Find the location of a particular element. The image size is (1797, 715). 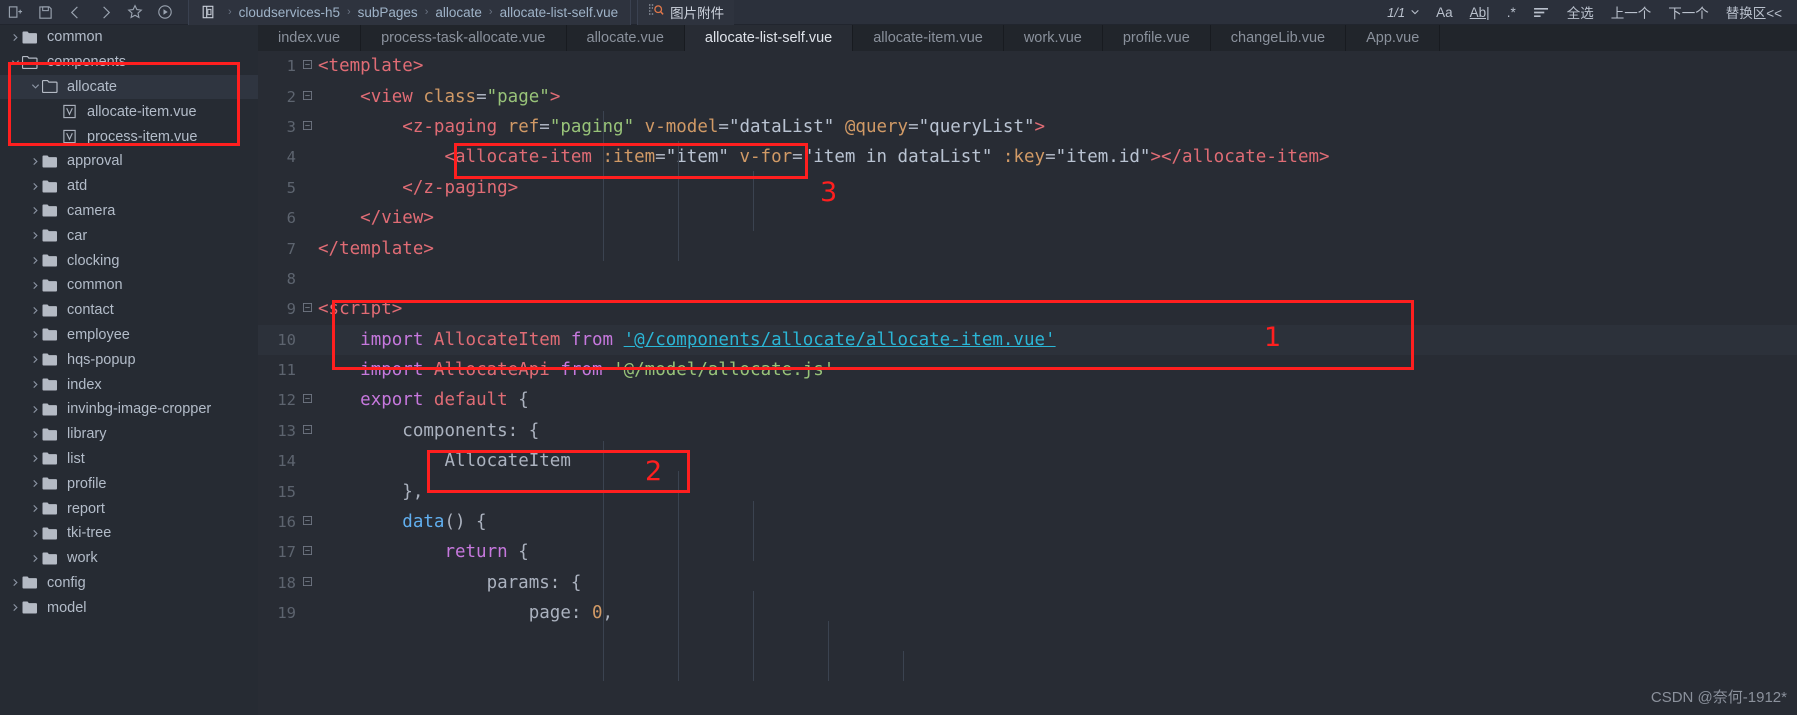

breadcrumb-item-1: subPages is located at coordinates (388, 12).